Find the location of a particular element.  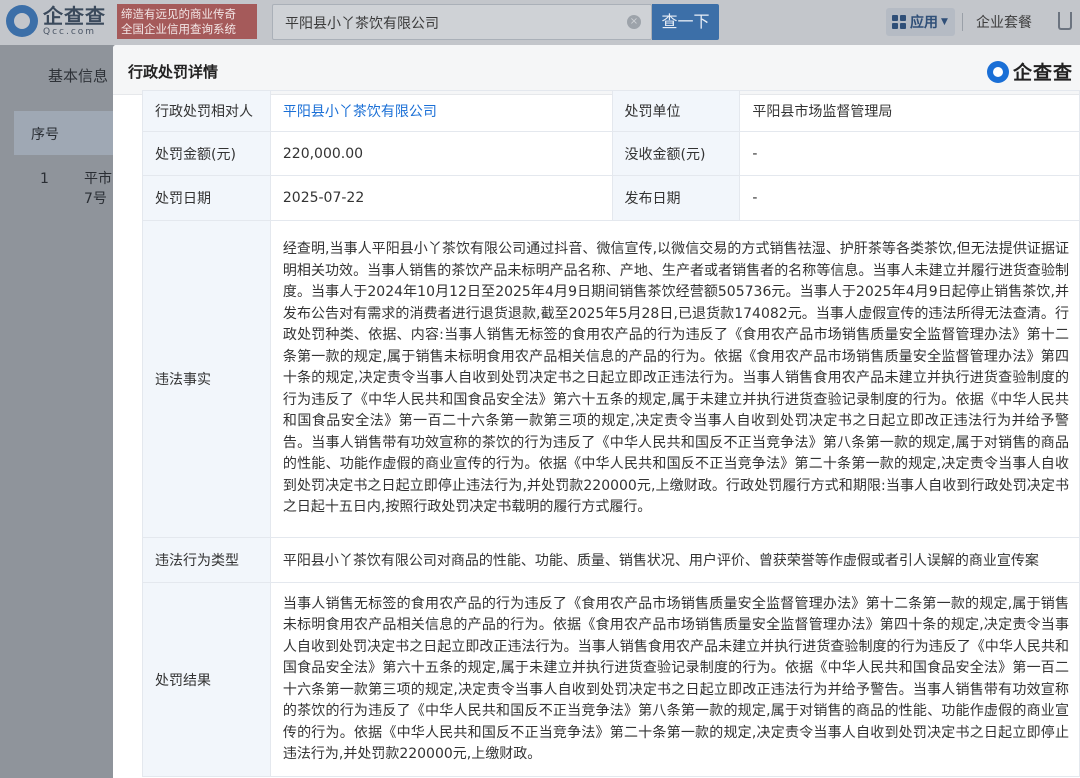

table-row: 行政处罚相对人 平阳县小丫茶饮有限公司 处罚单位 平阳县市场监督管理局 is located at coordinates (611, 111).